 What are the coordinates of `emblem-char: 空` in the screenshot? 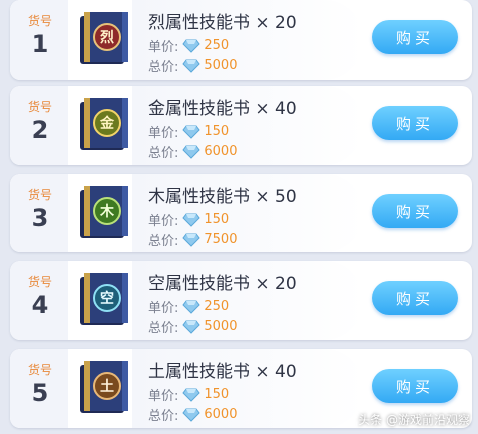 It's located at (107, 298).